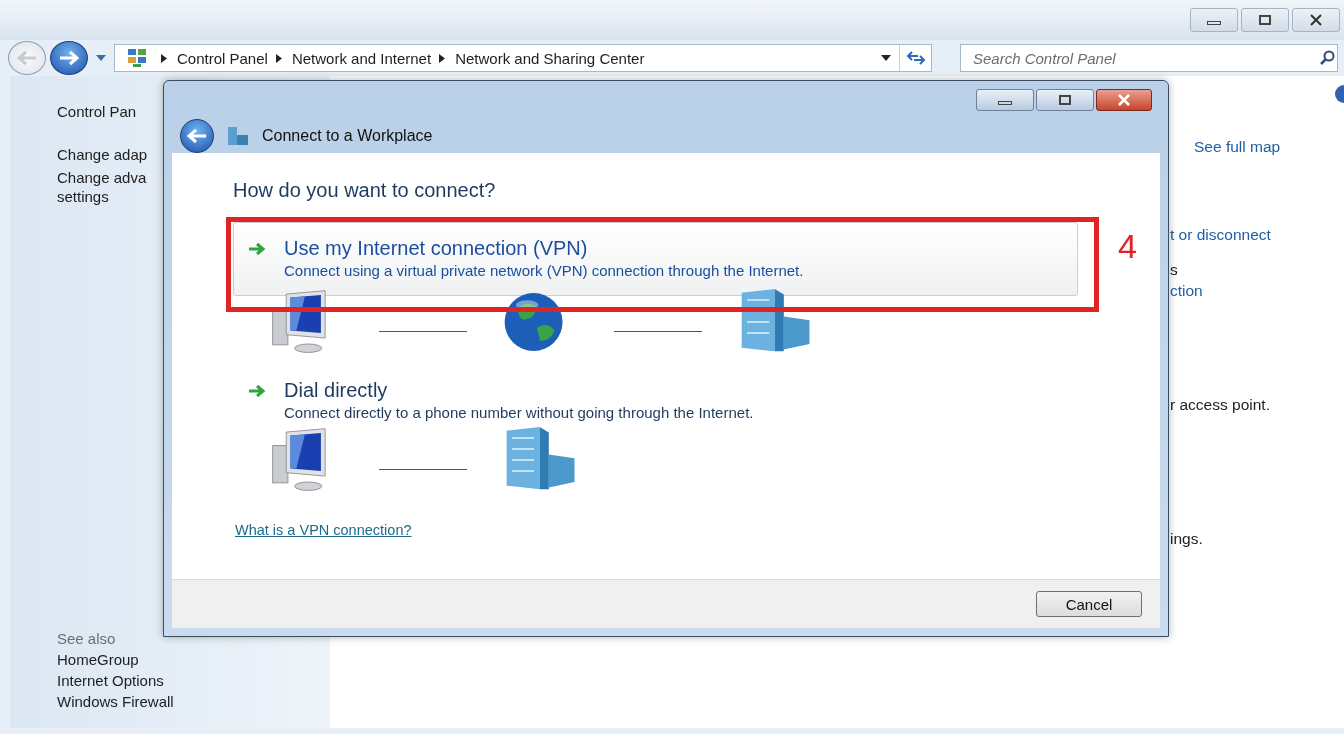 Image resolution: width=1344 pixels, height=734 pixels. Describe the element at coordinates (87, 638) in the screenshot. I see `see-also-heading: See also` at that location.